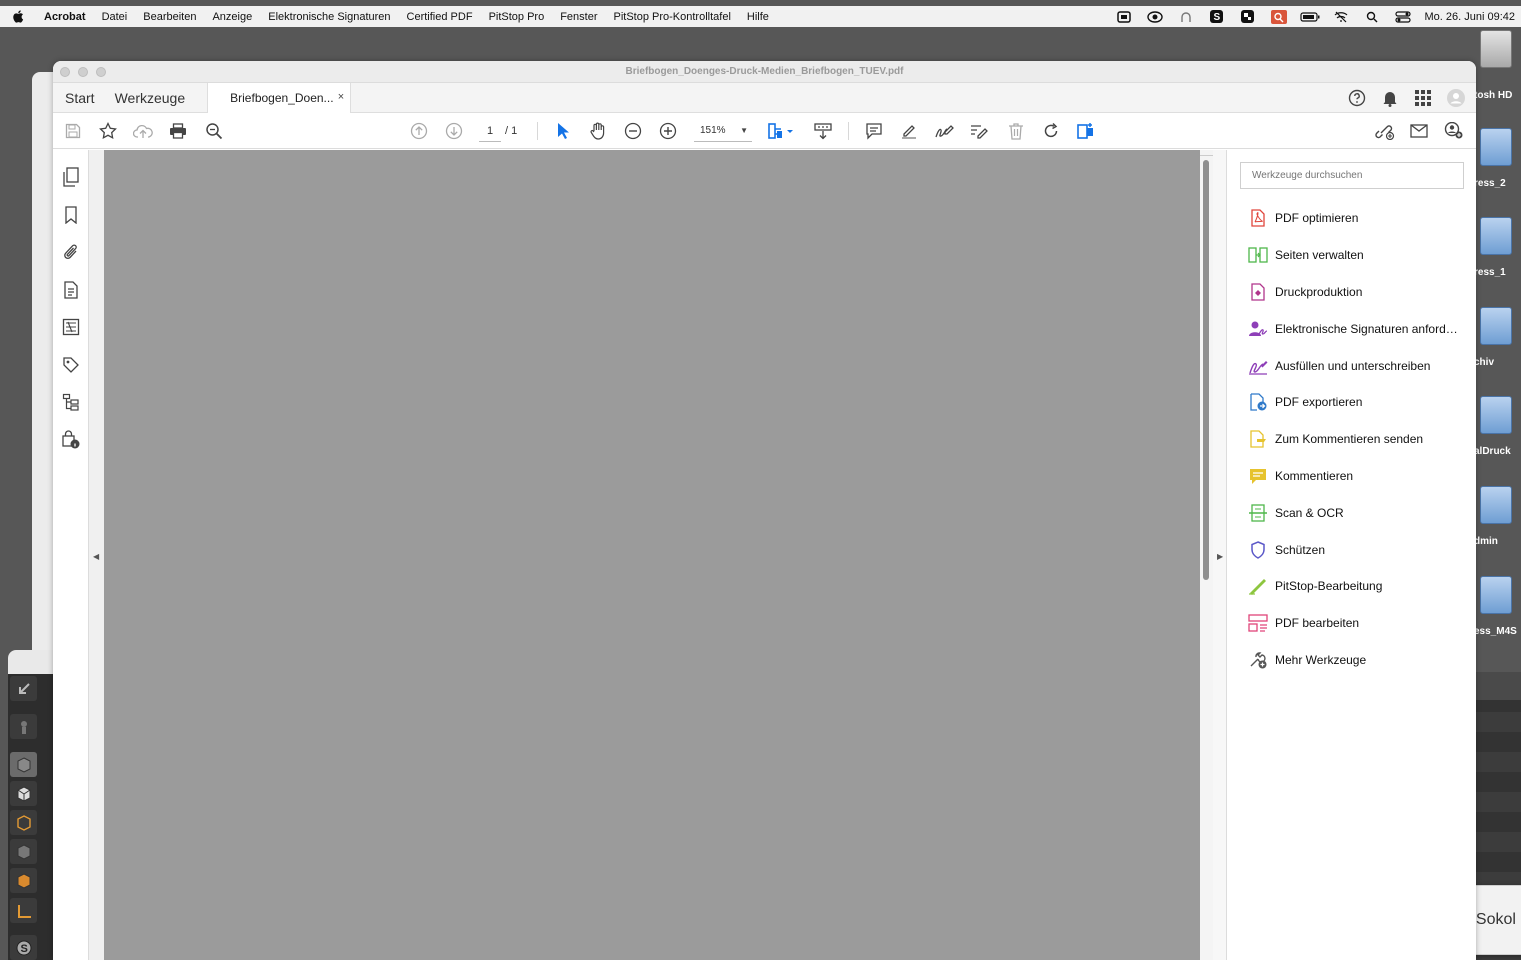  I want to click on desktop-drive-macintosh-hd: tosh HD, so click(1497, 65).